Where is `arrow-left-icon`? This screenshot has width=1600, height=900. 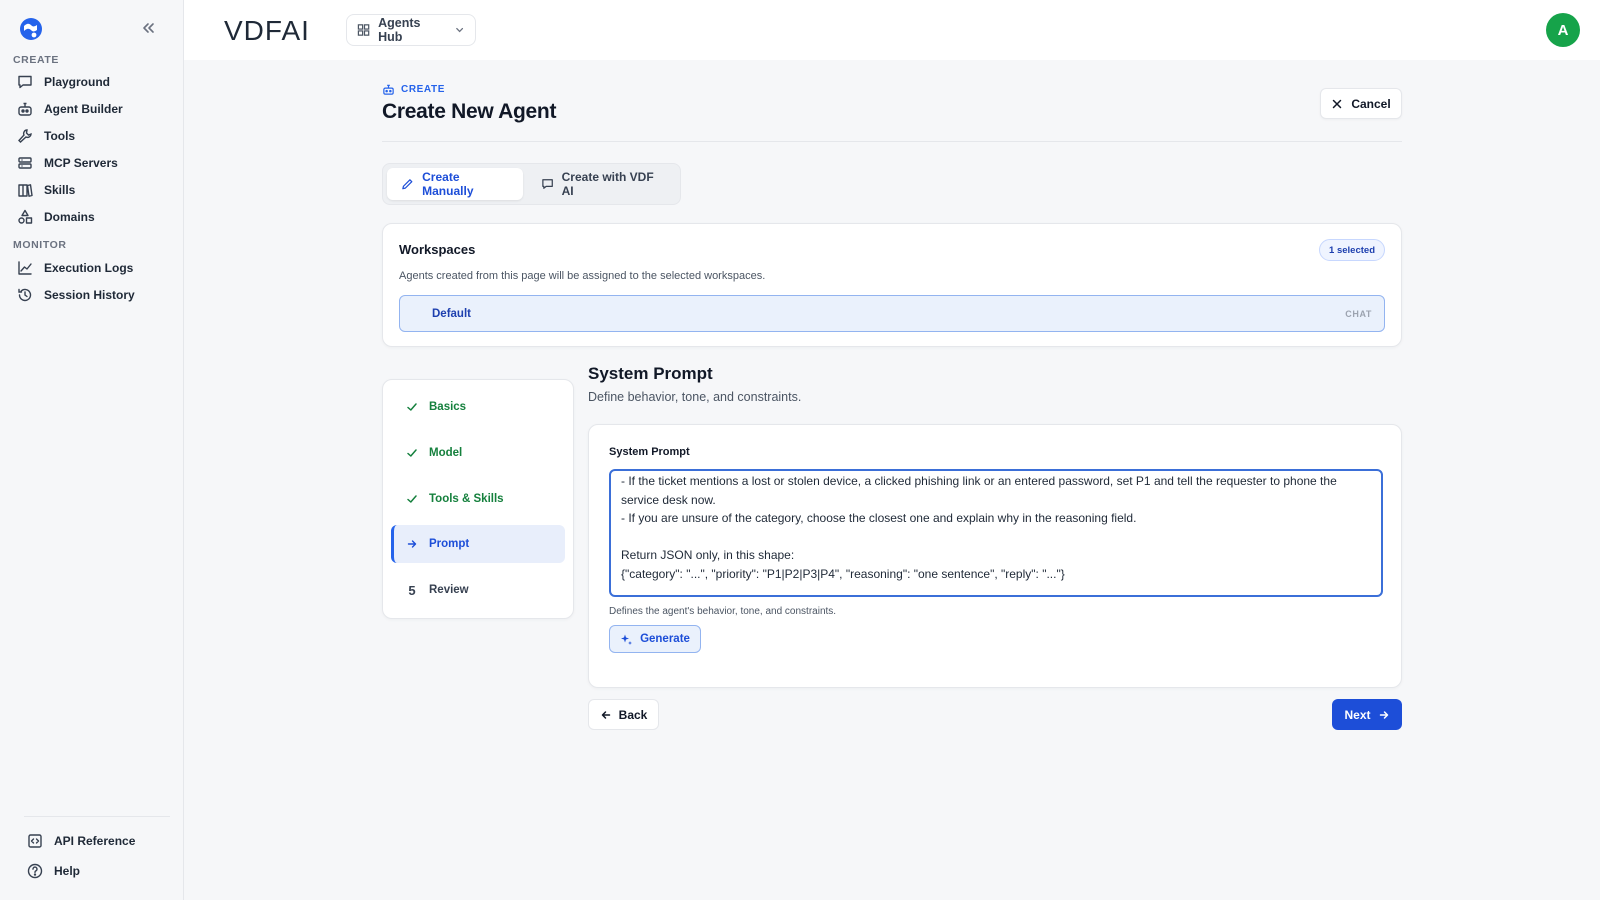
arrow-left-icon is located at coordinates (605, 714).